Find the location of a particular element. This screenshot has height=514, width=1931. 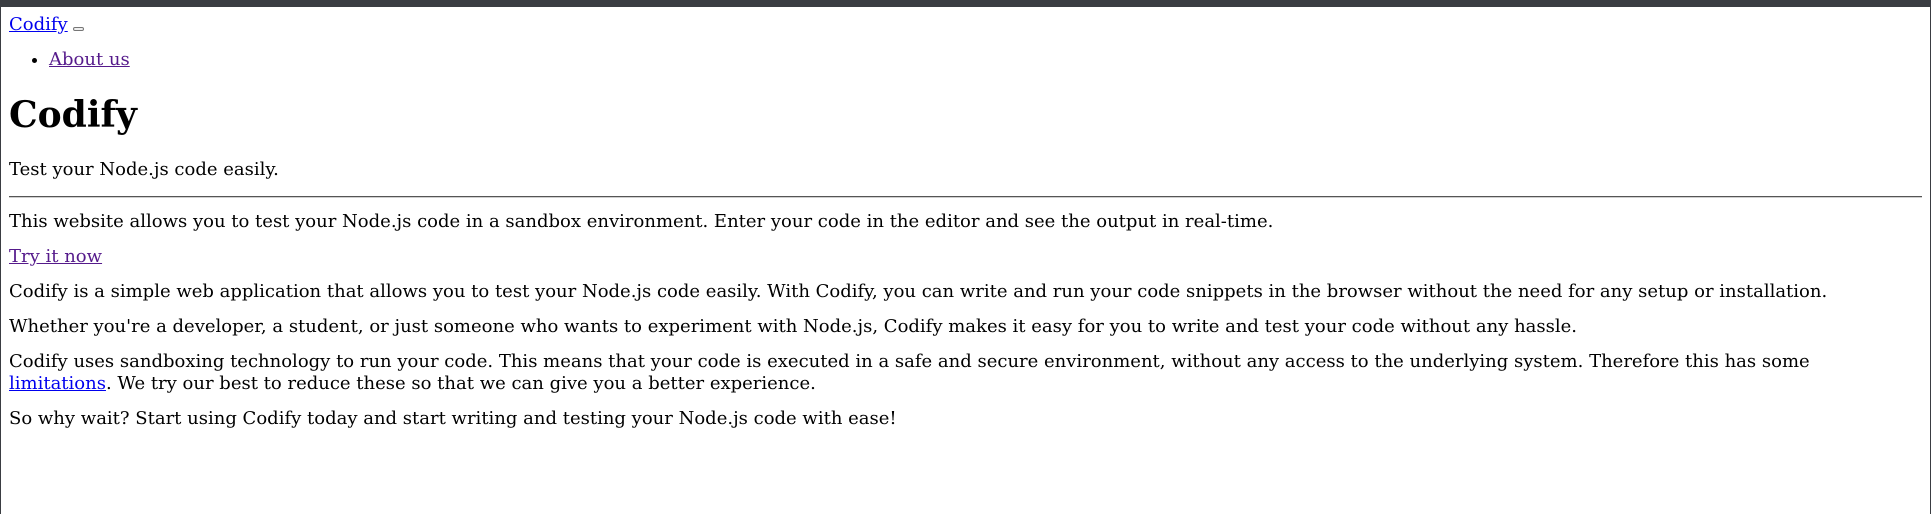

nav-list: About us is located at coordinates (965, 60).